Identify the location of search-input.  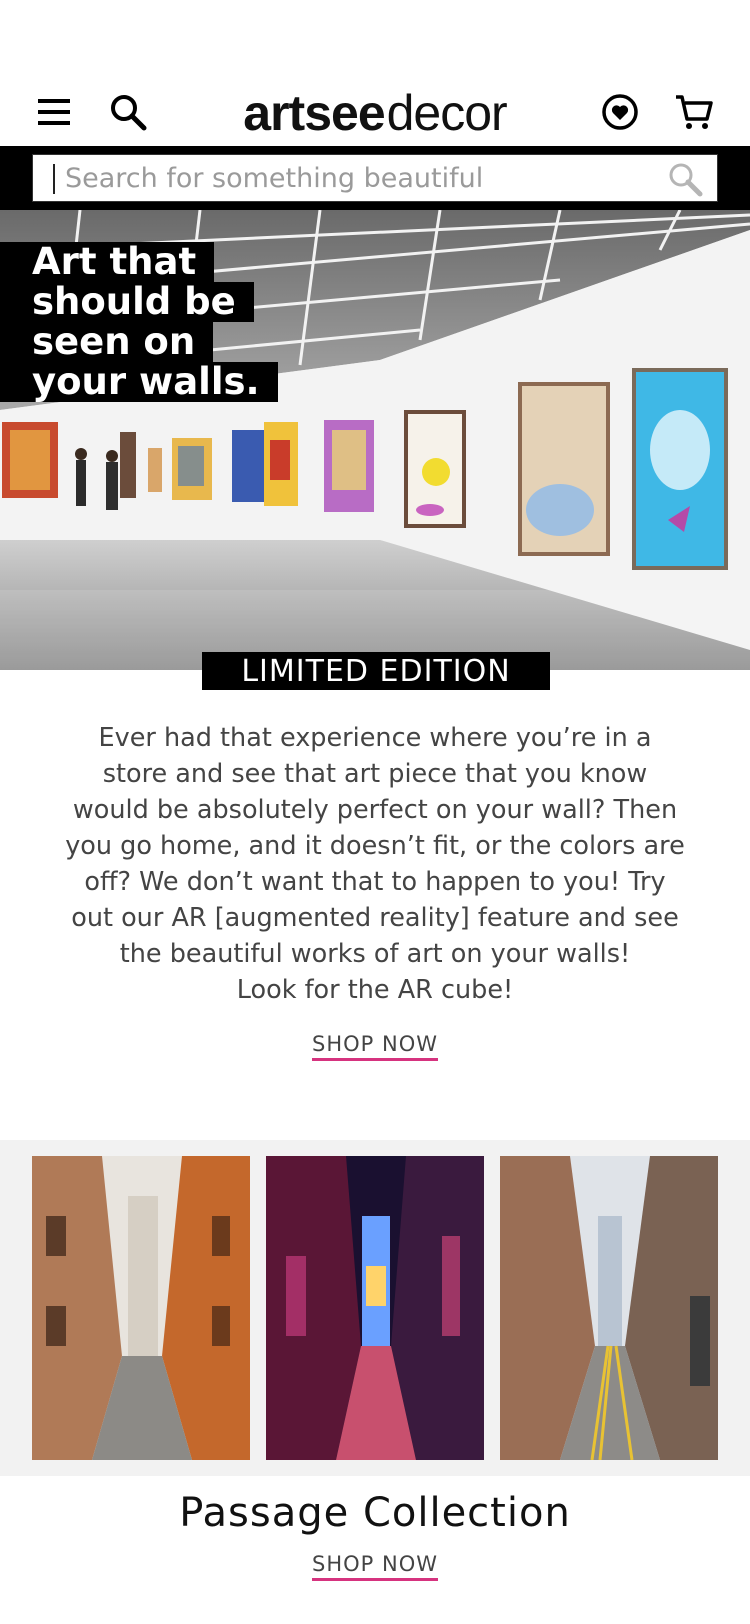
(365, 178).